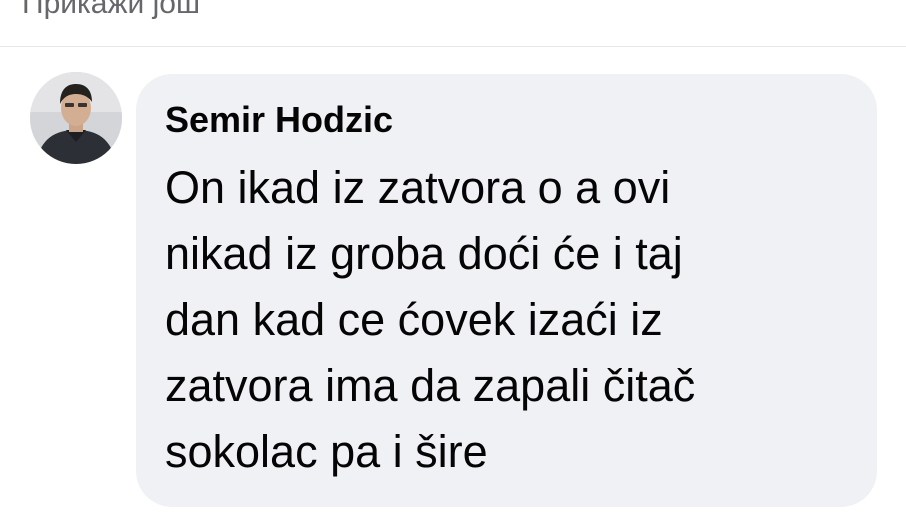 The image size is (906, 513). What do you see at coordinates (424, 253) in the screenshot?
I see `comment-line: nikad iz groba doći će i taj` at bounding box center [424, 253].